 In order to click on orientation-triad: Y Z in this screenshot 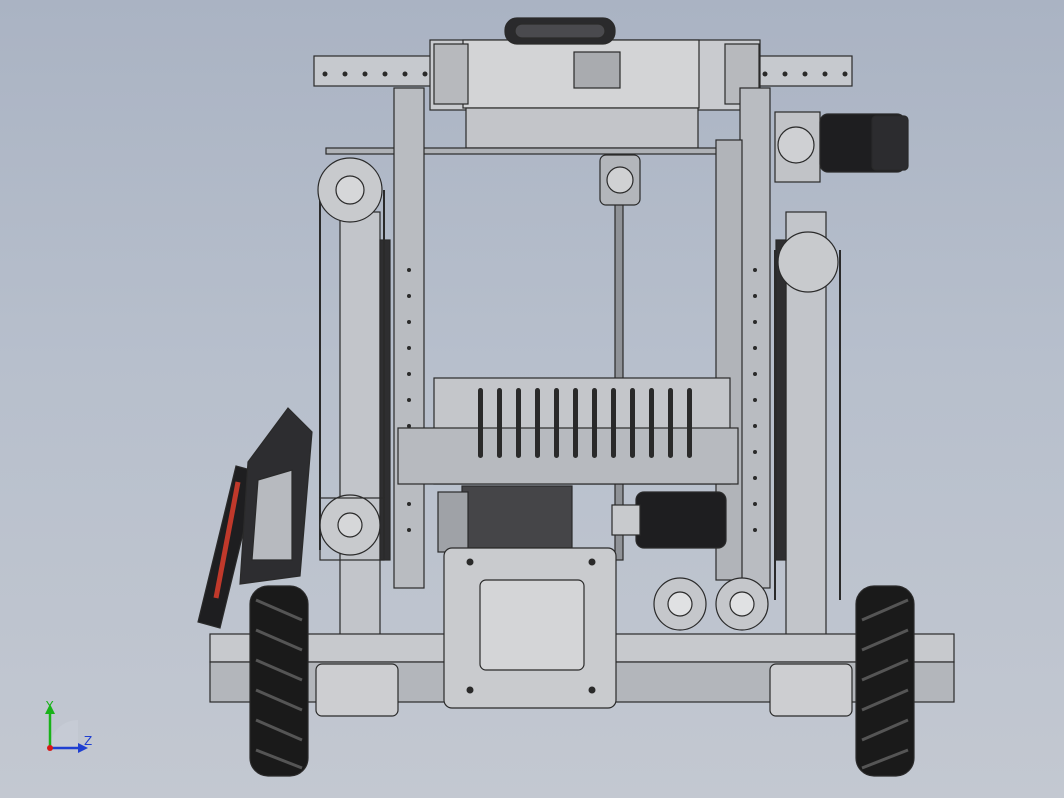, I will do `click(68, 726)`.